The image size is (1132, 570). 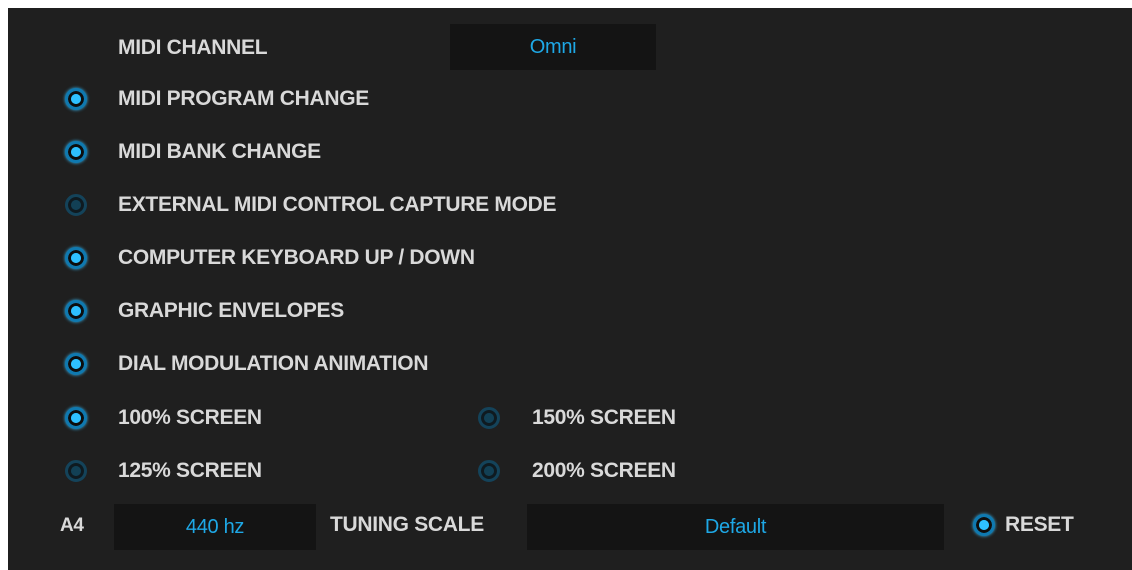 I want to click on screen-150-label: 150% SCREEN, so click(x=604, y=417).